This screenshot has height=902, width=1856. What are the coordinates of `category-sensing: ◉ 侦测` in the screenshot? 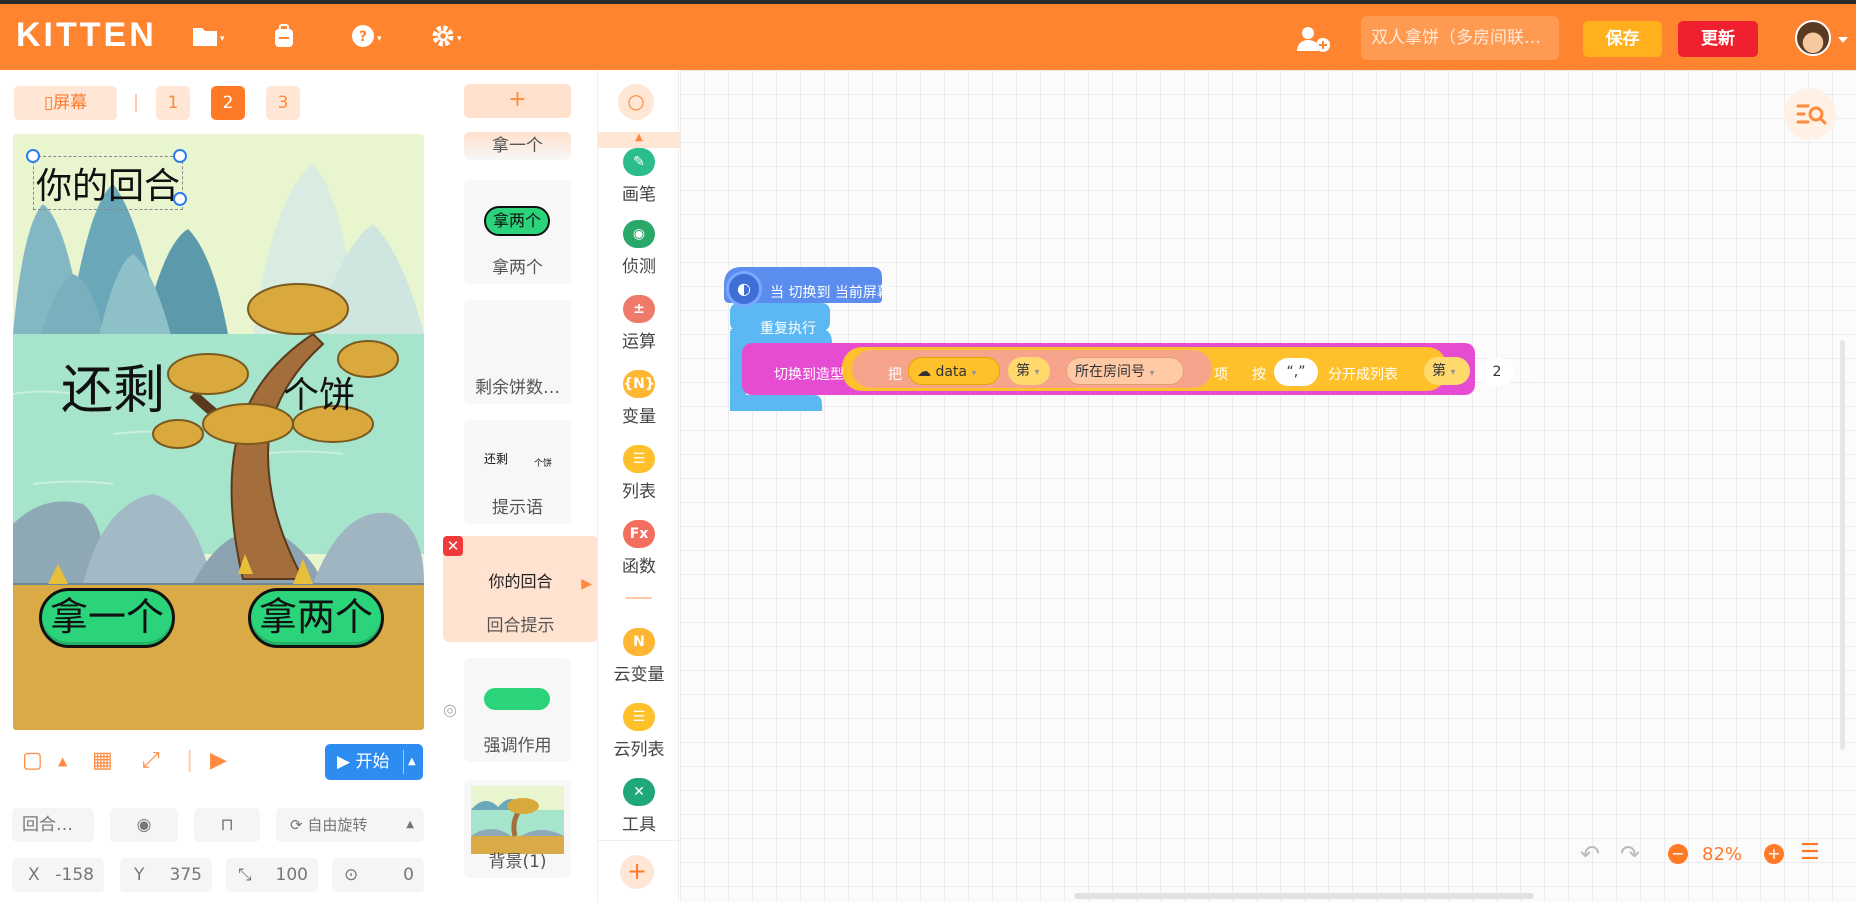 It's located at (639, 248).